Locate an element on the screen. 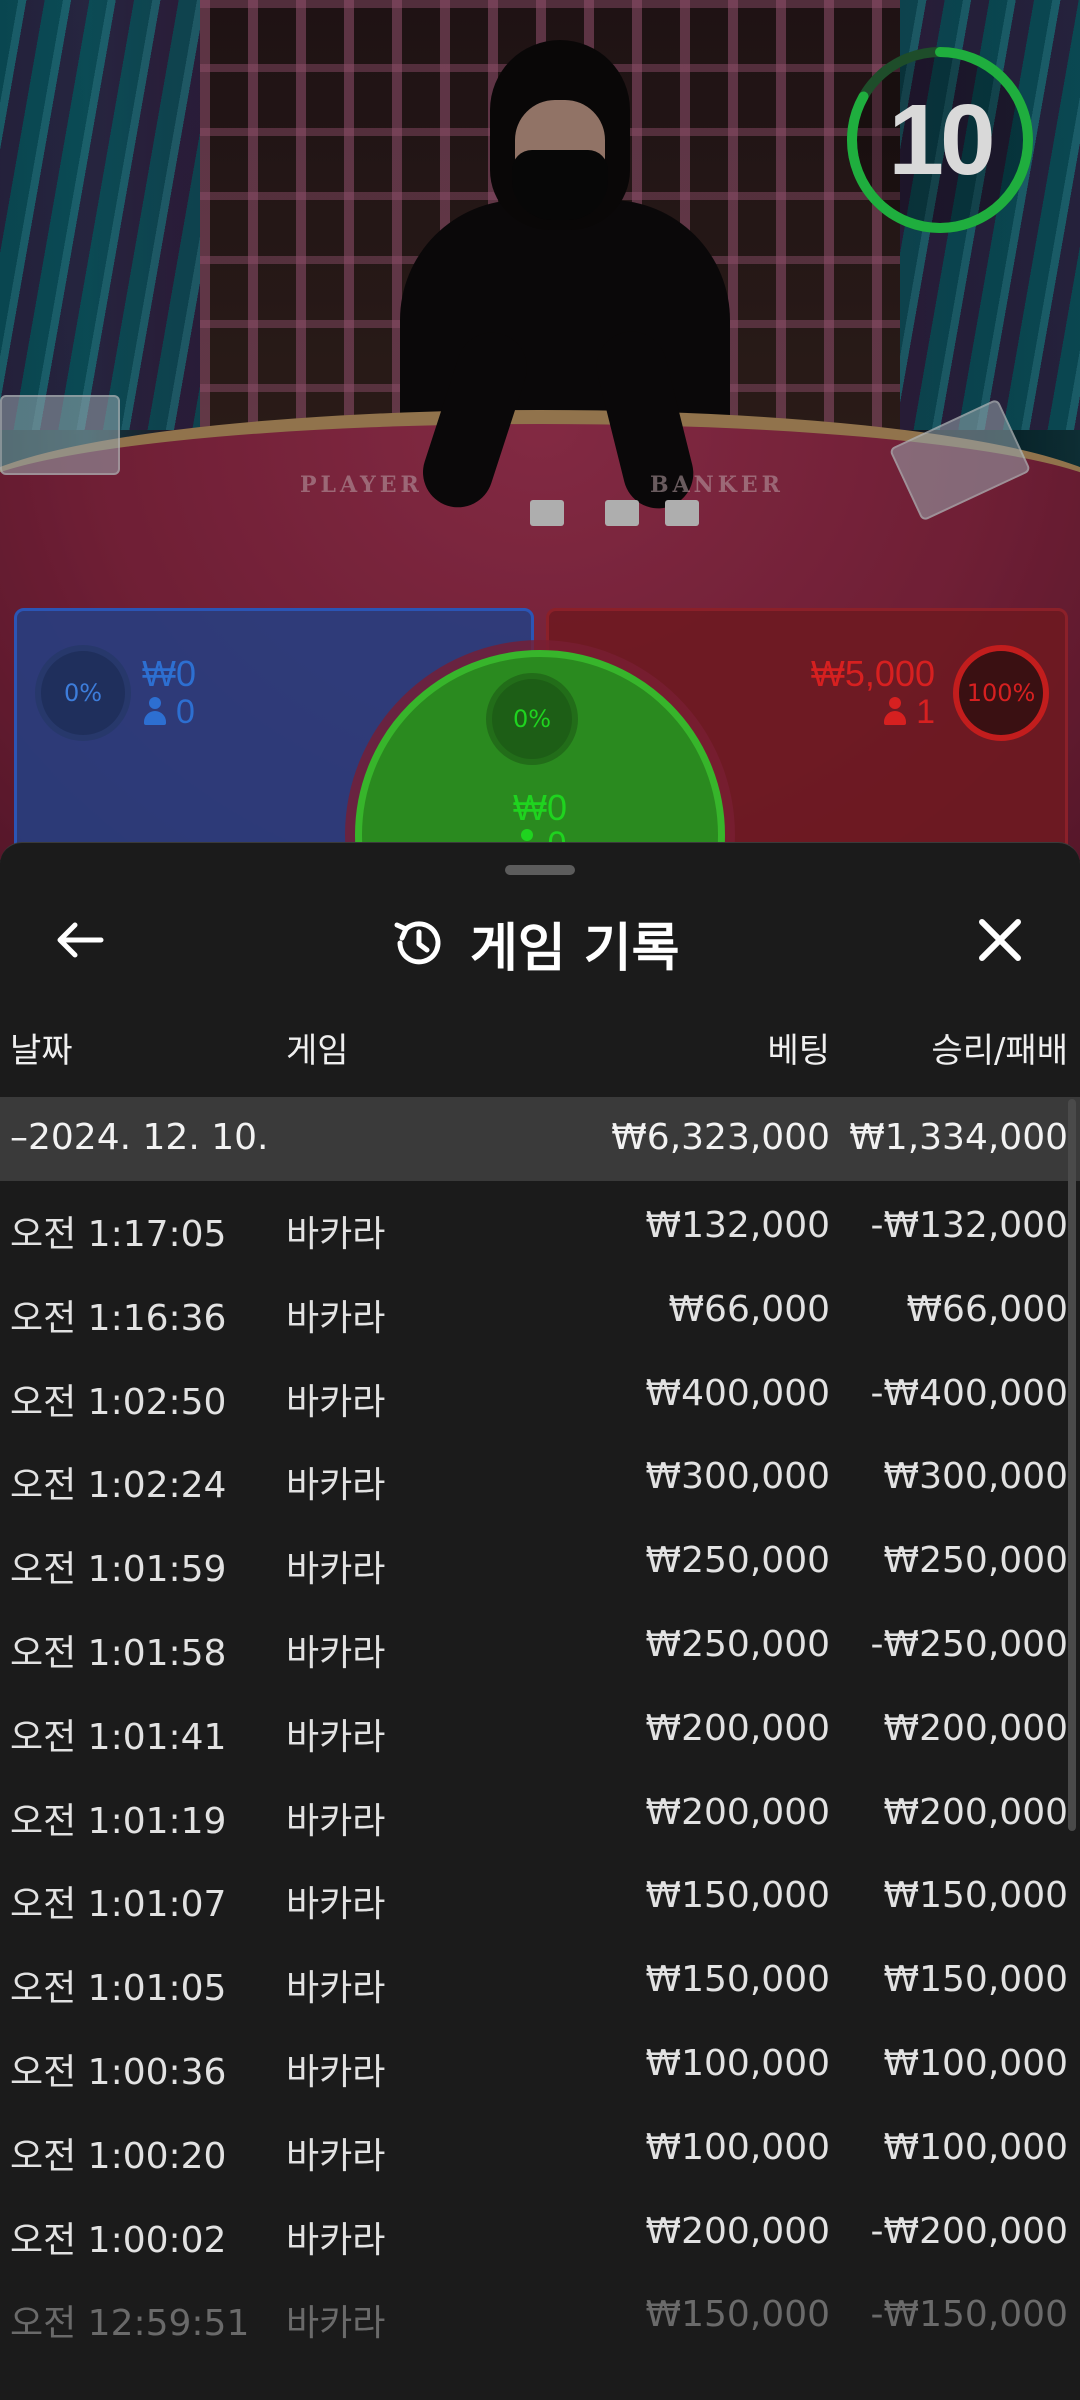  column-header-game: 게임 is located at coordinates (317, 1051).